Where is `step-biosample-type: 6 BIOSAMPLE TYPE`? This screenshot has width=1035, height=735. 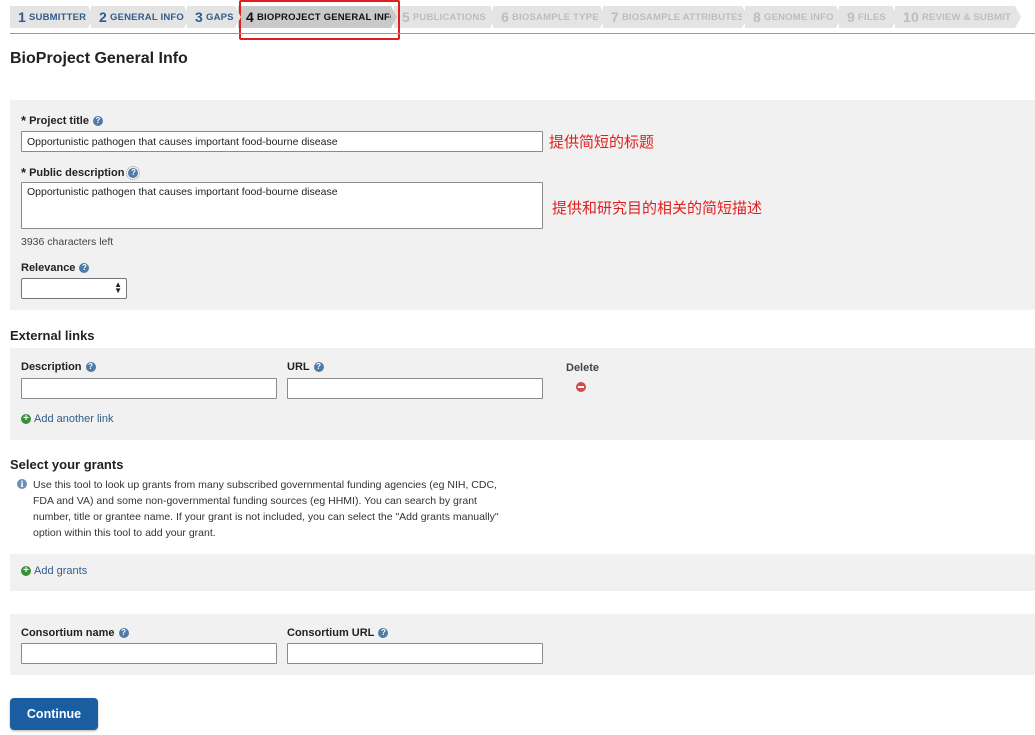
step-biosample-type: 6 BIOSAMPLE TYPE is located at coordinates (549, 17).